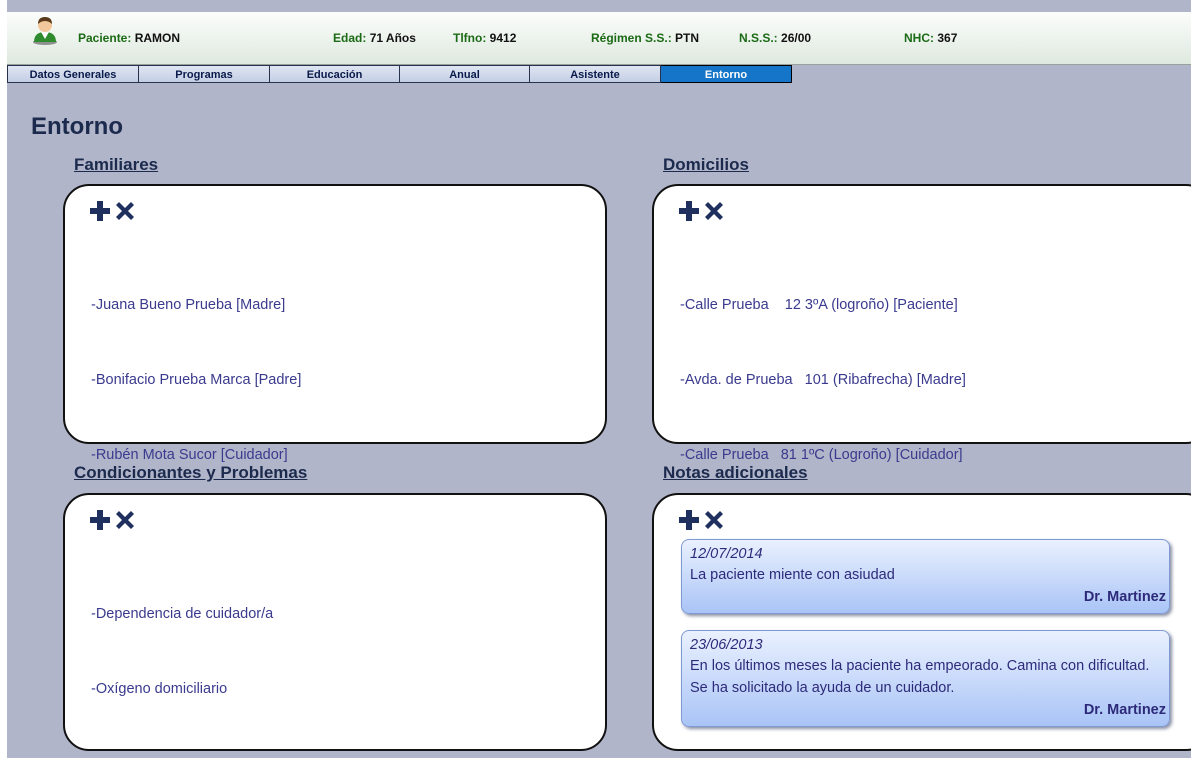  What do you see at coordinates (687, 38) in the screenshot?
I see `regime-value: PTN` at bounding box center [687, 38].